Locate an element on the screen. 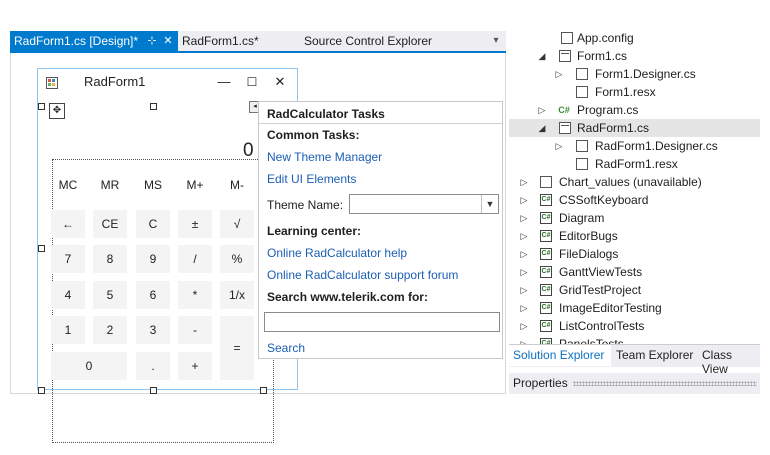 The width and height of the screenshot is (770, 455). decimal-button: . is located at coordinates (153, 366).